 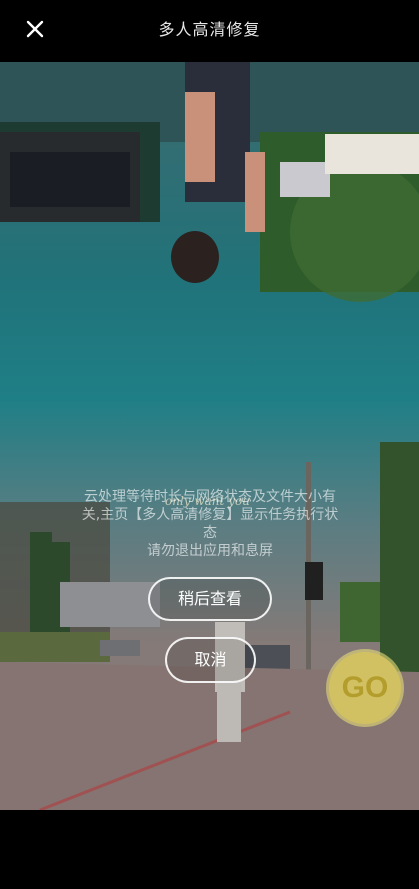 What do you see at coordinates (210, 515) in the screenshot?
I see `message-line: 关,主页【多人高清修复】显示任务执行状` at bounding box center [210, 515].